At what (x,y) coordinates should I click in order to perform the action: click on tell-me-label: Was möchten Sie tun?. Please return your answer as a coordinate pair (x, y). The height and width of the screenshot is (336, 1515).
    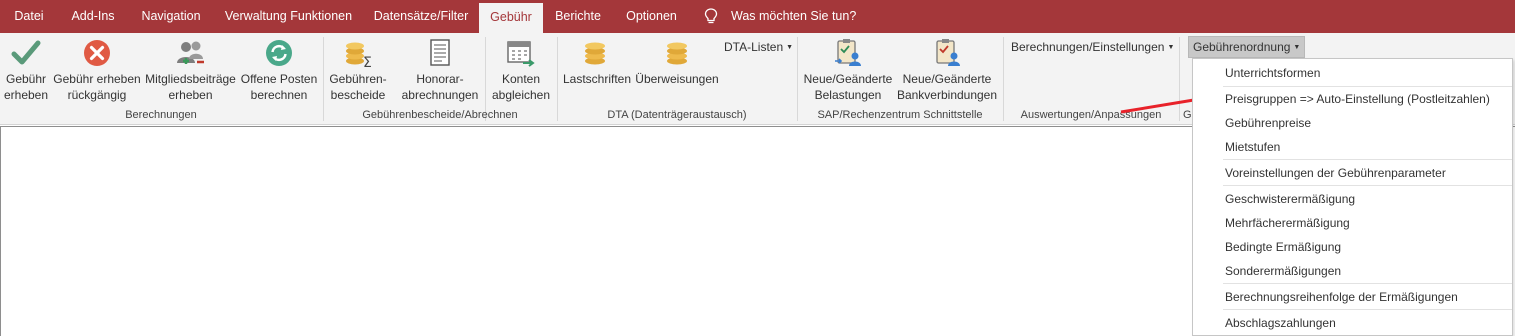
    Looking at the image, I should click on (794, 16).